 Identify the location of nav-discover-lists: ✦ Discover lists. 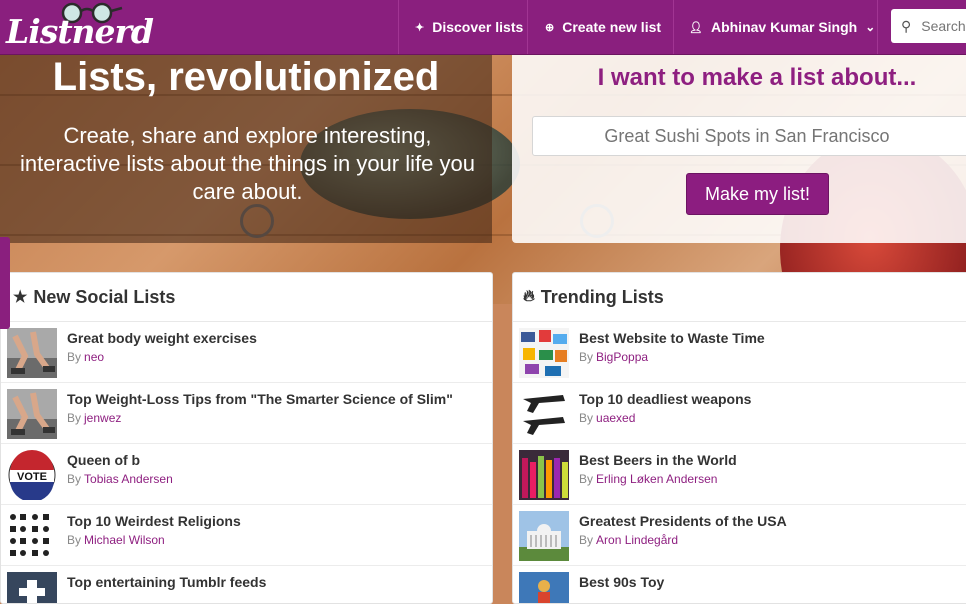
(462, 27).